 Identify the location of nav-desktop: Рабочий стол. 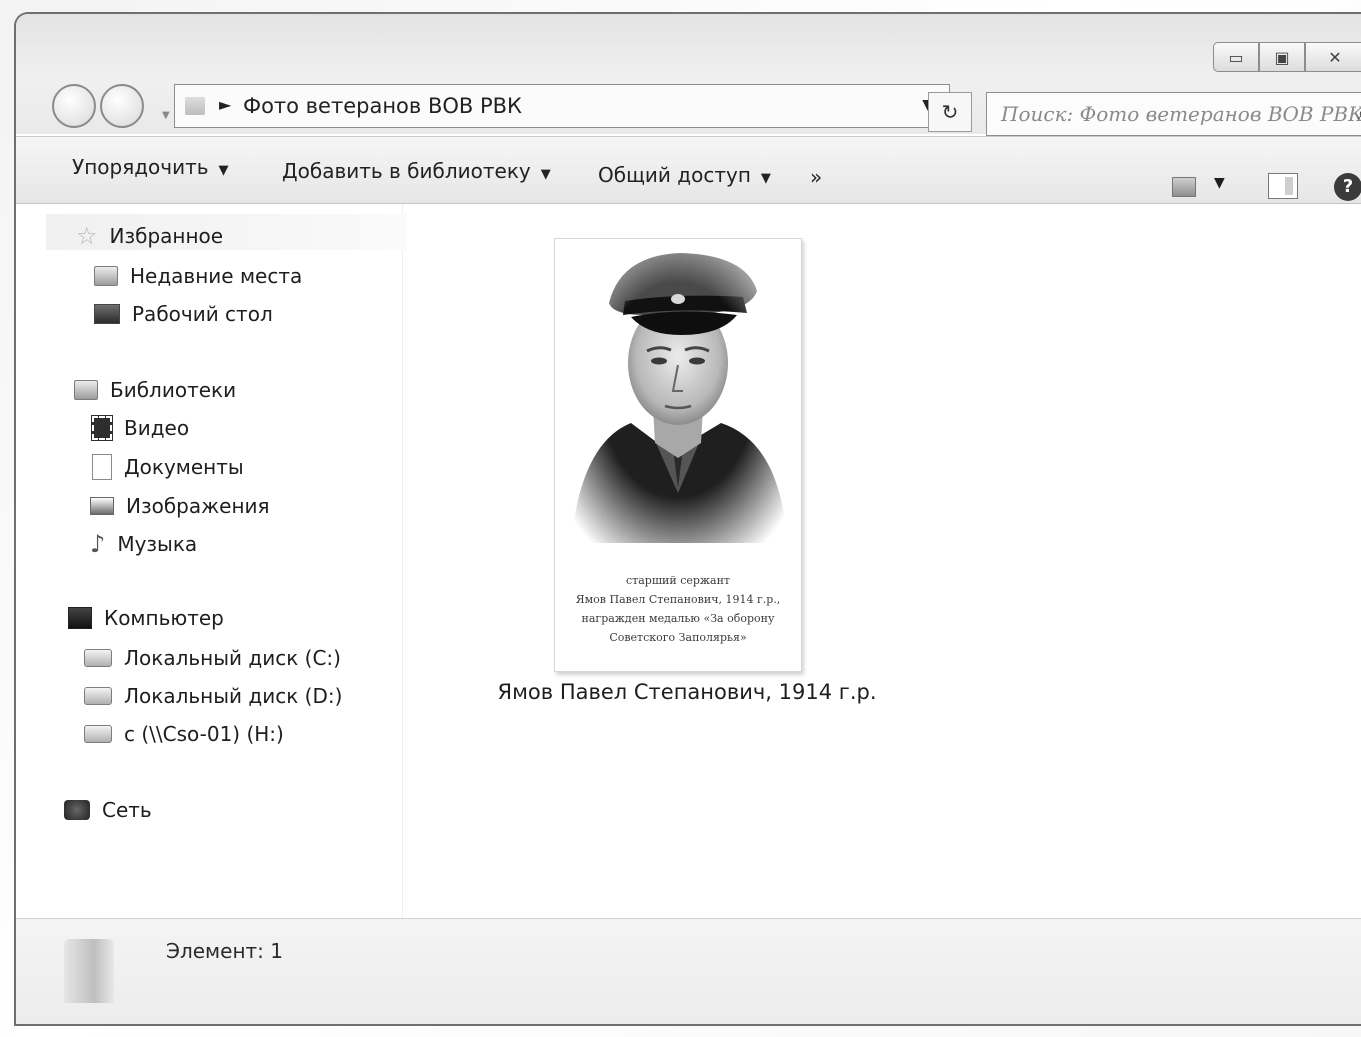
(183, 314).